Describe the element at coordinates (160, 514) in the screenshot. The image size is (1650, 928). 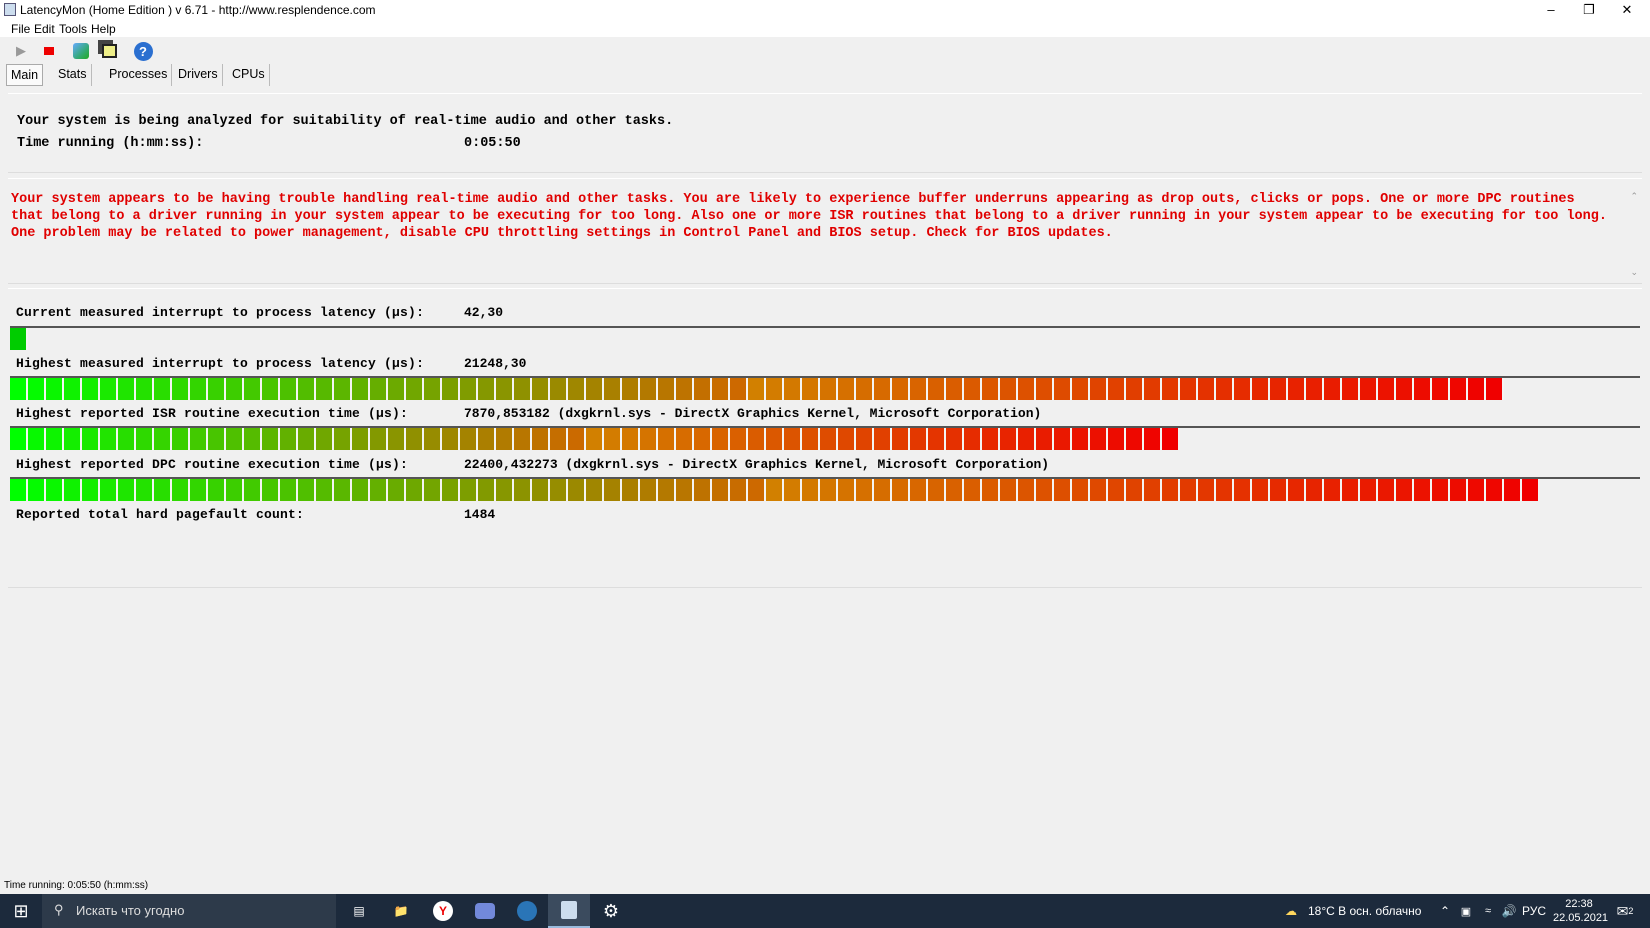
I see `pagefault-label: Reported total hard pagefault count:` at that location.